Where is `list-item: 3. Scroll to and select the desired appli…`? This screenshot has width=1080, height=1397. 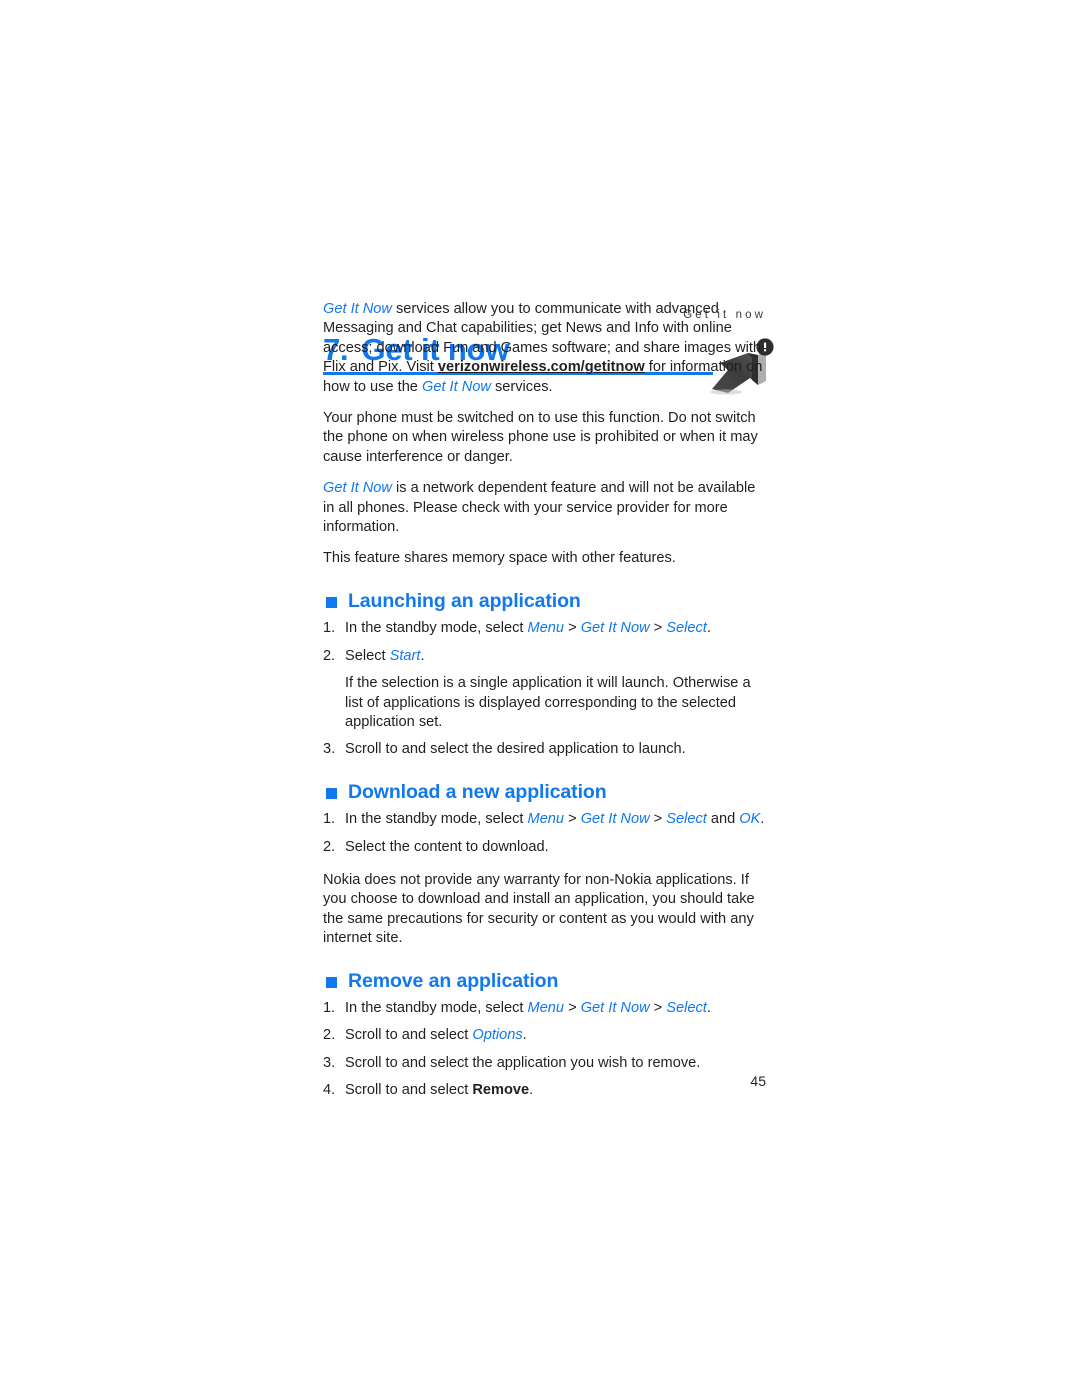 list-item: 3. Scroll to and select the desired appli… is located at coordinates (544, 749).